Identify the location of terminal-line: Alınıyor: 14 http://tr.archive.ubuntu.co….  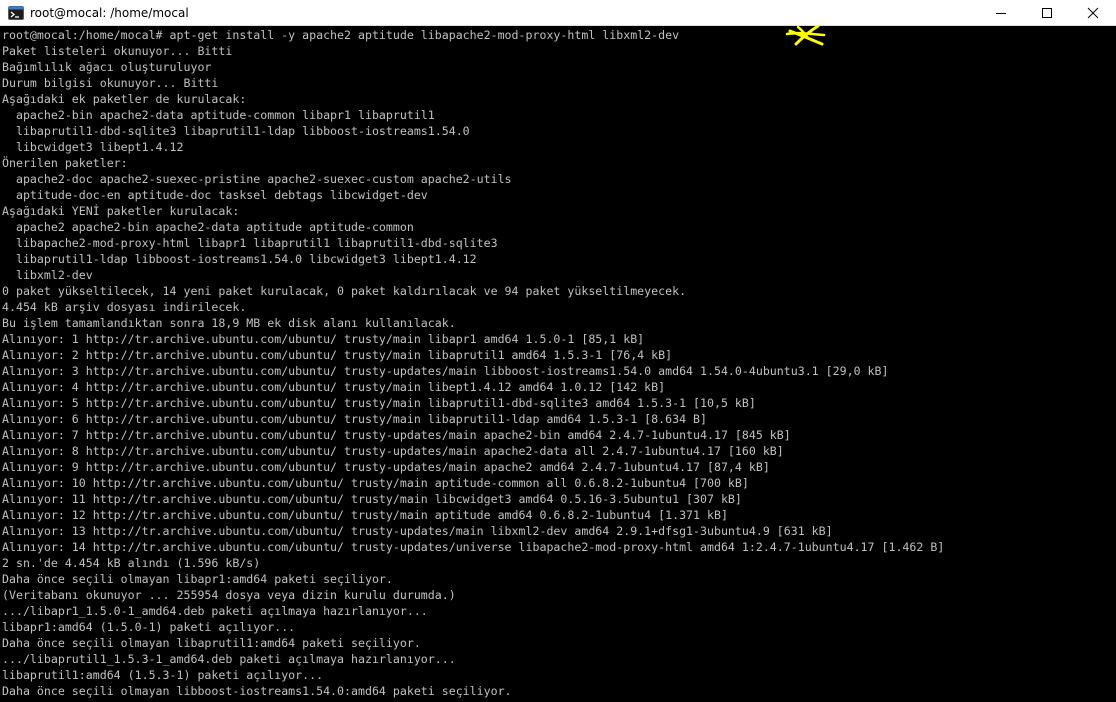
(473, 547).